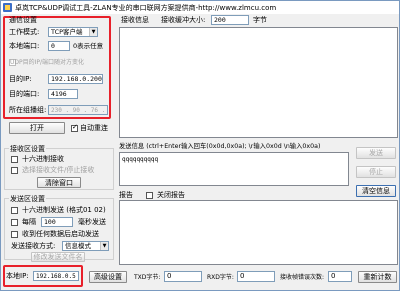  Describe the element at coordinates (14, 222) in the screenshot. I see `interval-checkbox` at that location.